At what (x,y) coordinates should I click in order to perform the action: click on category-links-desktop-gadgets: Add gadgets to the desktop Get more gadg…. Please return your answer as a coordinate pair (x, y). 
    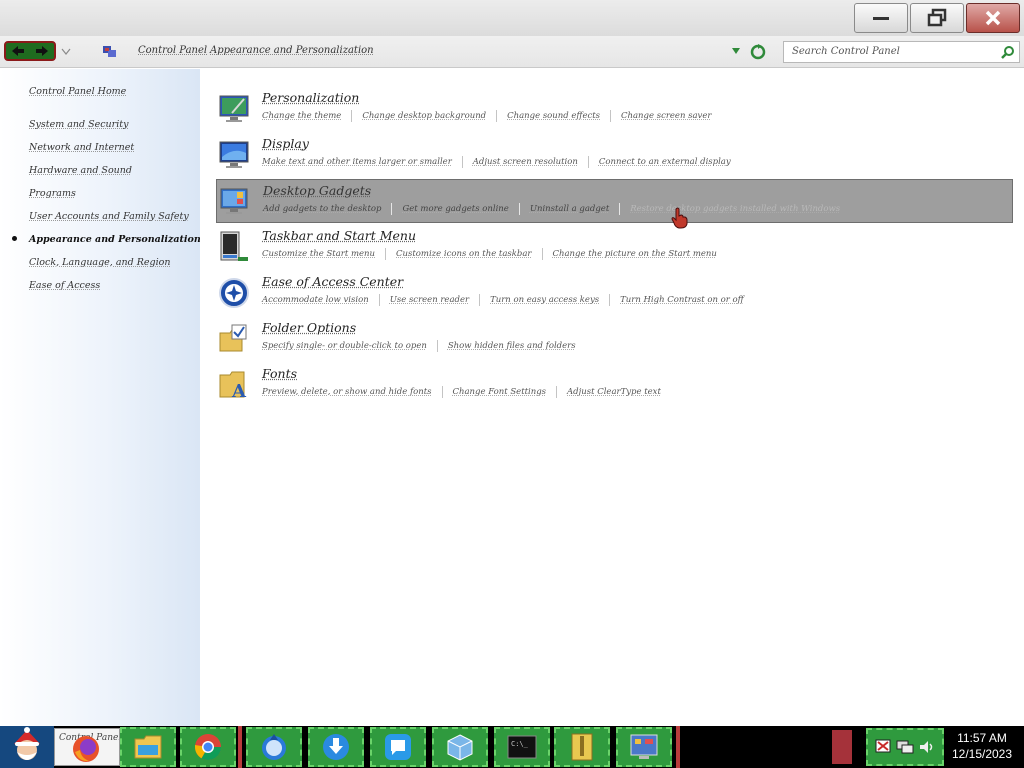
    Looking at the image, I should click on (551, 209).